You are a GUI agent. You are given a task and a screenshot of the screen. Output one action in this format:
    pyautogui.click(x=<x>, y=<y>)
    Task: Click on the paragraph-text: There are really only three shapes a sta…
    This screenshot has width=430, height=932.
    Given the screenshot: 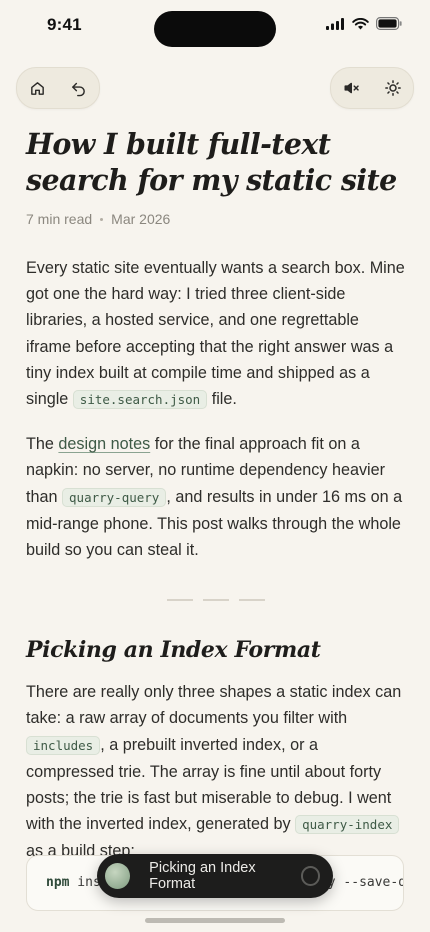 What is the action you would take?
    pyautogui.click(x=214, y=705)
    